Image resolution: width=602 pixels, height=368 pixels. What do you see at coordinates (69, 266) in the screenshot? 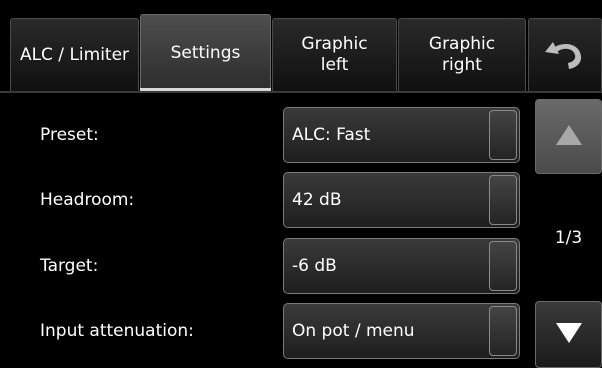
I see `target-label: Target:` at bounding box center [69, 266].